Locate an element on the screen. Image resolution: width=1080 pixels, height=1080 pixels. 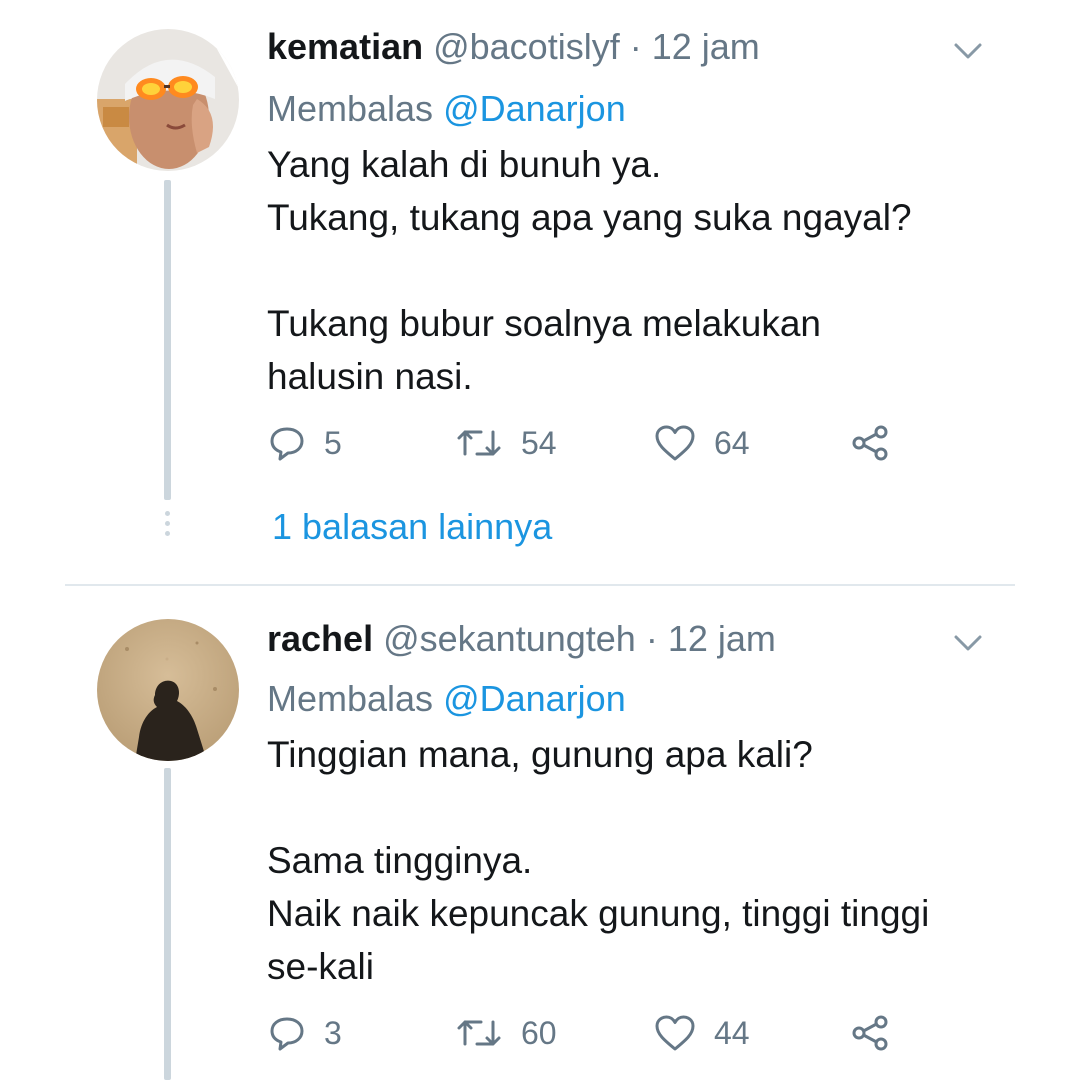
tweet-line: Tukang bubur soalnya melakukan is located at coordinates (544, 323).